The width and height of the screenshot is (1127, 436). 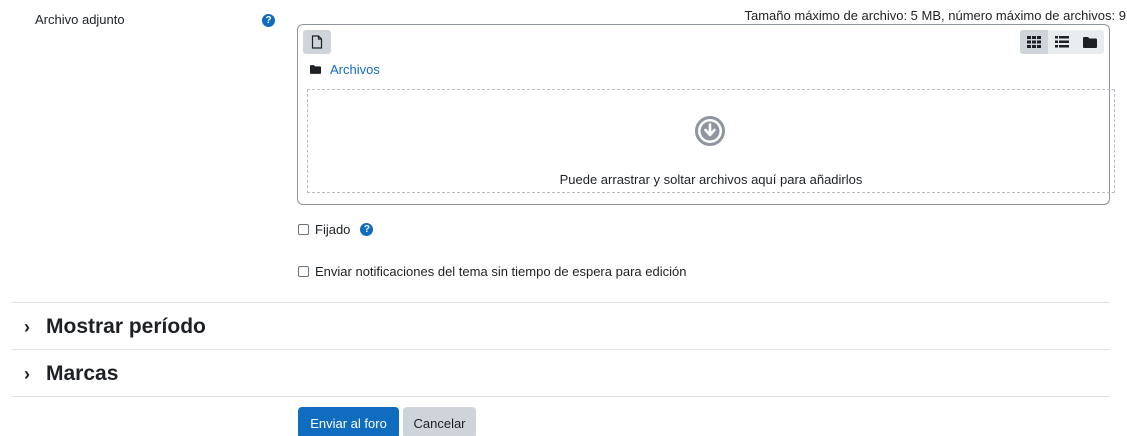 I want to click on notify-checkbox, so click(x=303, y=271).